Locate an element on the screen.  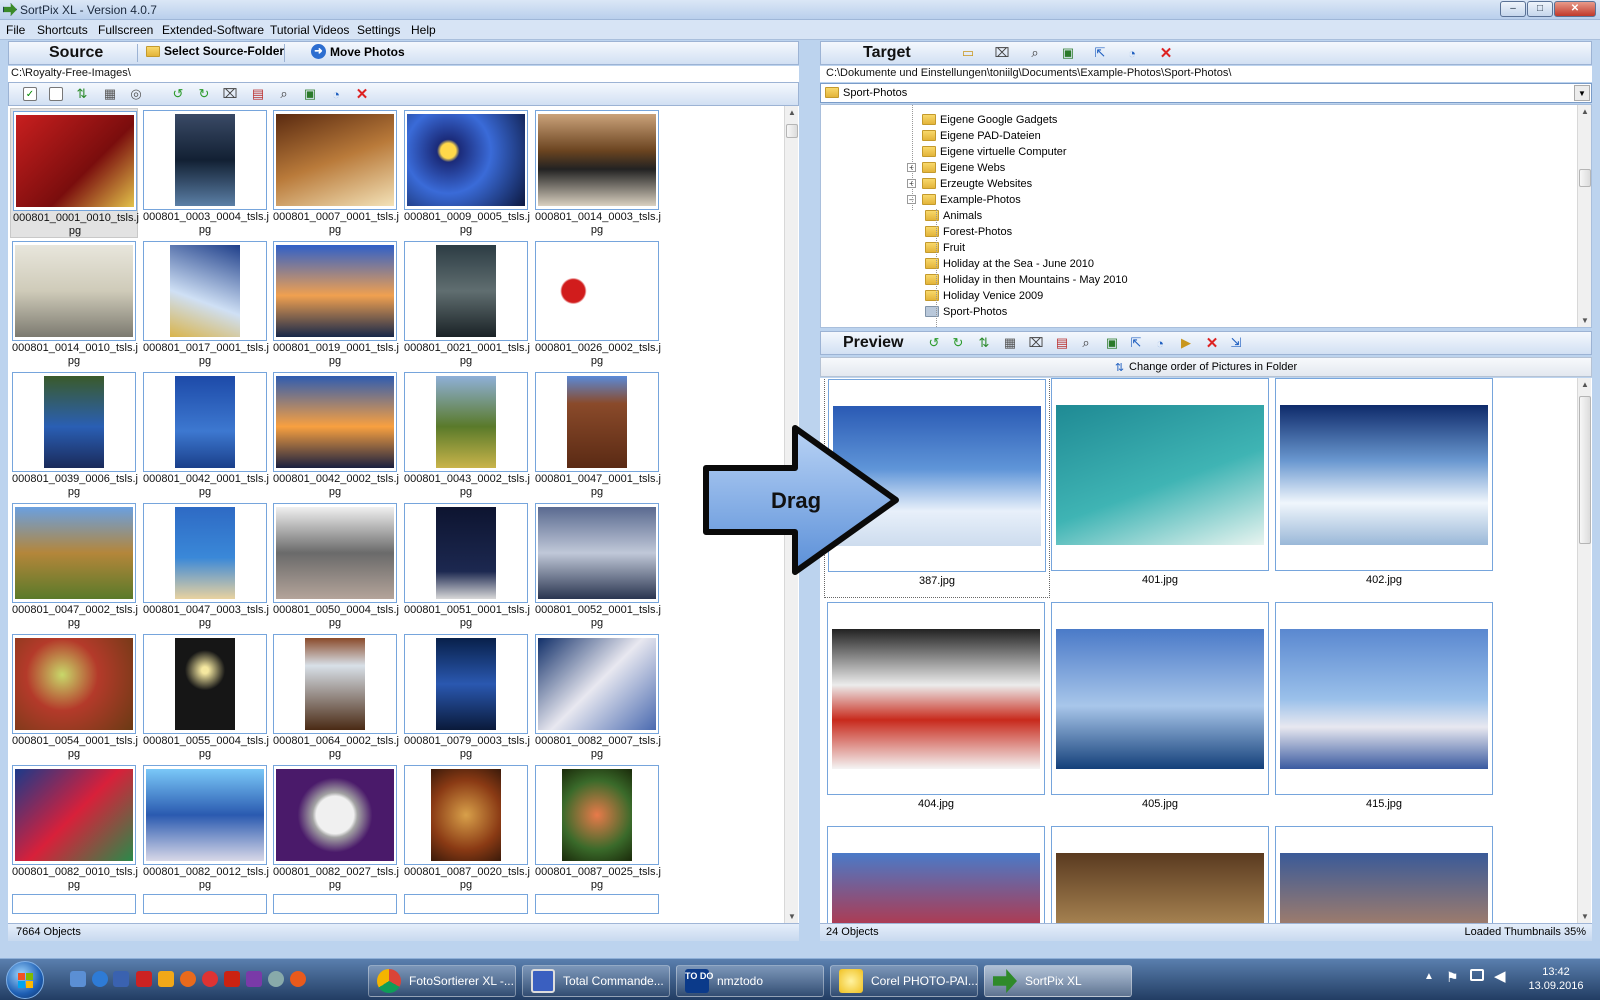
source-thumbnail: 000801_0082_0010_tsls.j pg is located at coordinates (74, 828).